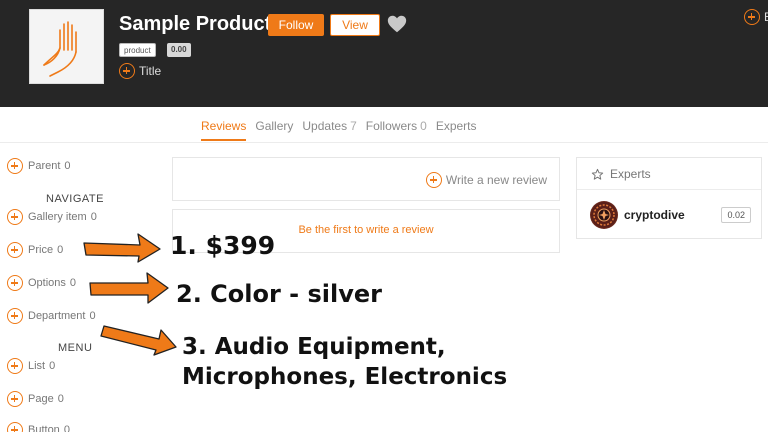 The height and width of the screenshot is (432, 768). I want to click on sidebar-item-label: Price, so click(41, 250).